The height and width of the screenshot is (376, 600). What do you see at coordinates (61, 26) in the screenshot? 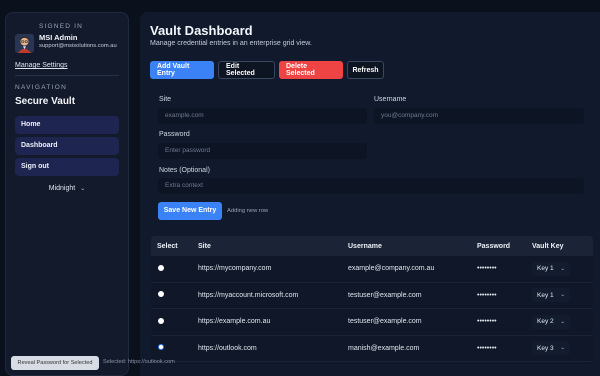
I see `signed-in-label: SIGNED IN` at bounding box center [61, 26].